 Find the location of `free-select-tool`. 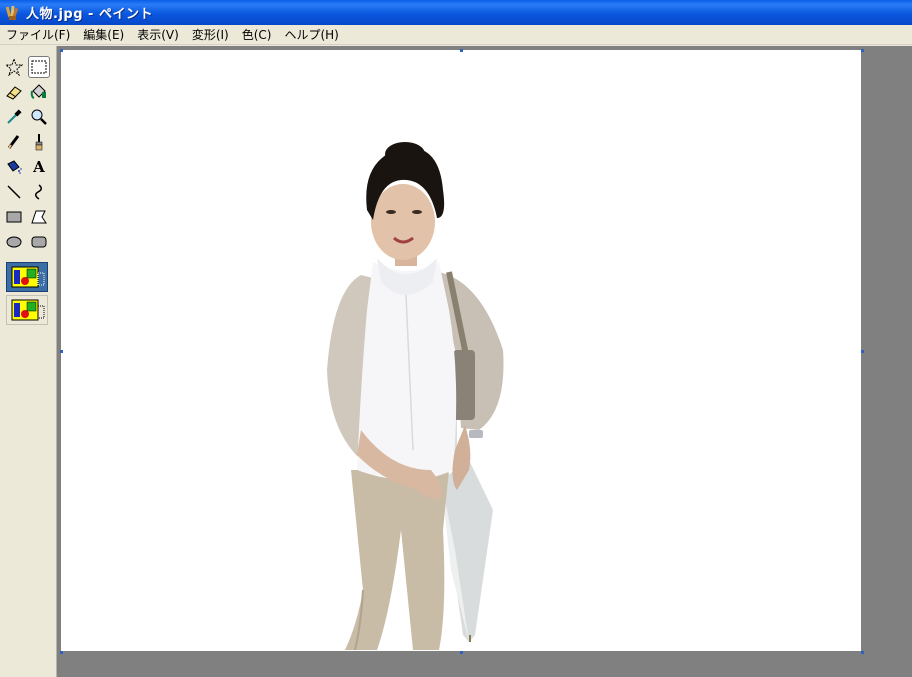

free-select-tool is located at coordinates (14, 67).